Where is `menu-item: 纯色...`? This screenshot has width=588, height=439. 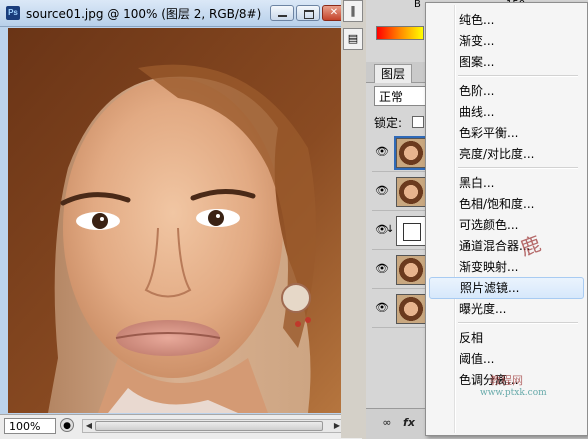
menu-item: 纯色... is located at coordinates (506, 20).